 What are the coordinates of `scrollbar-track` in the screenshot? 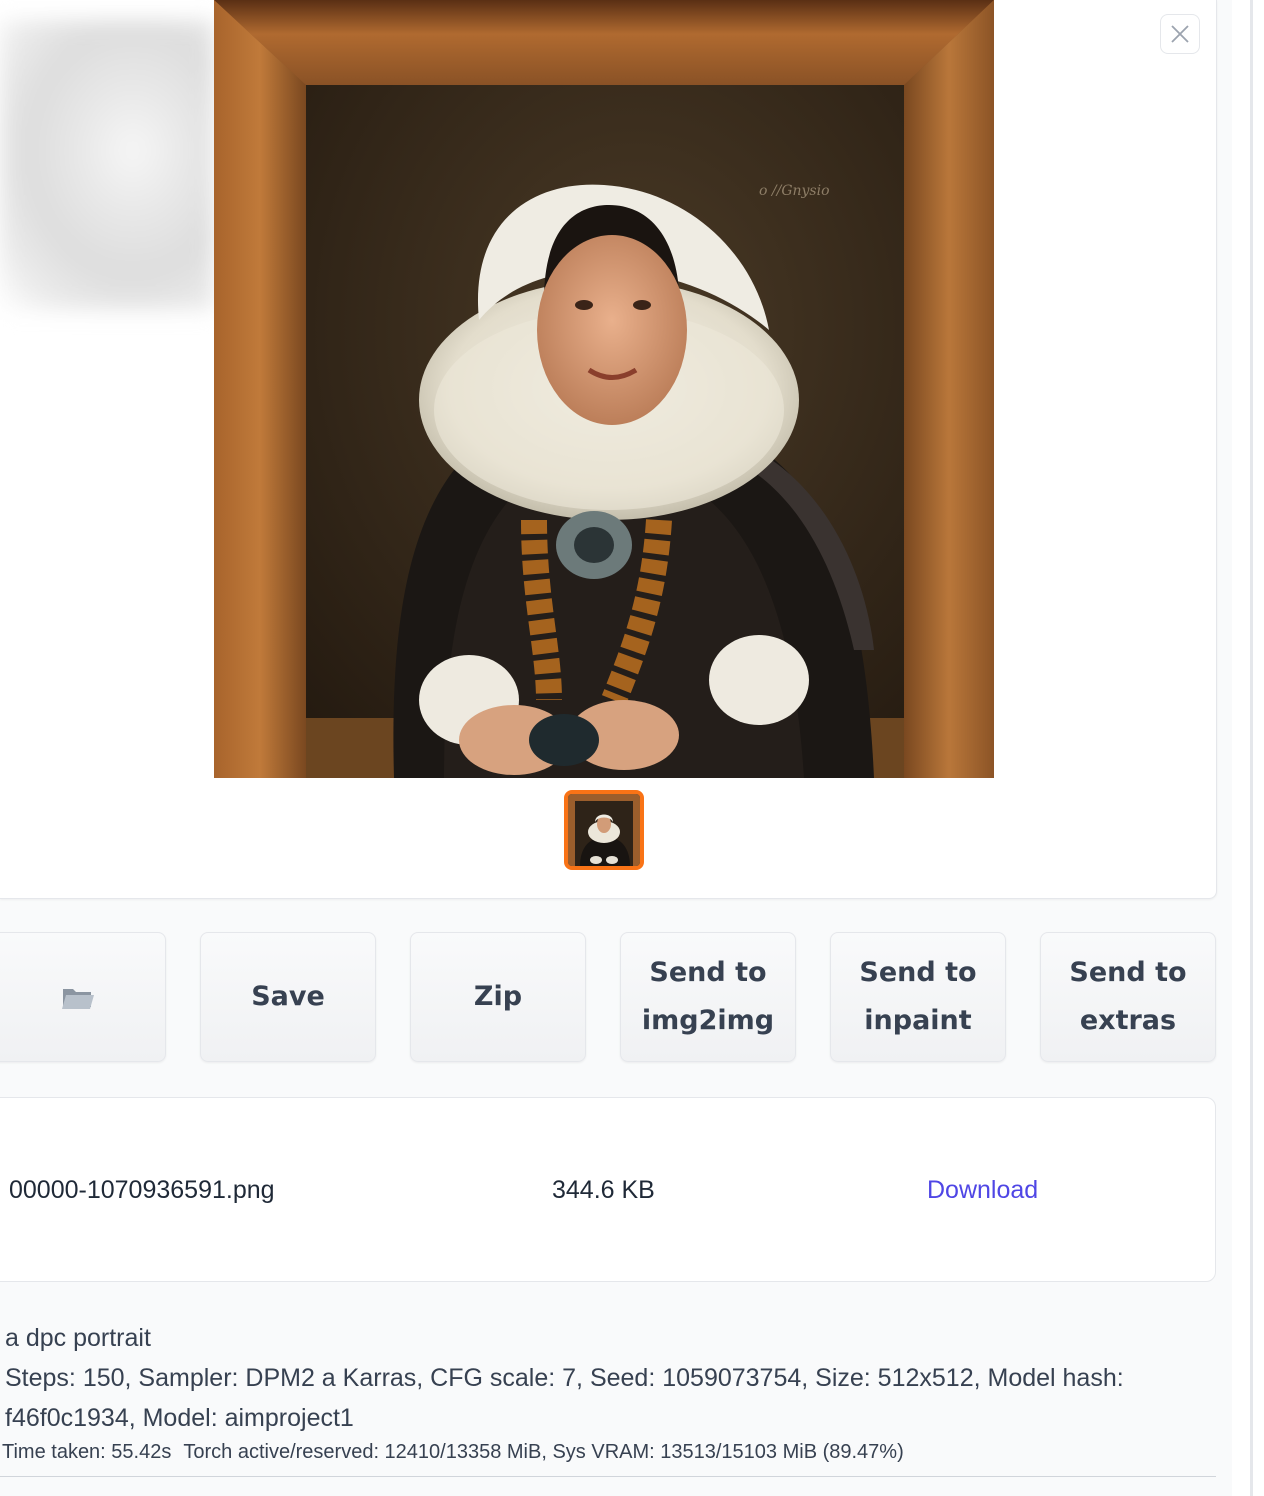 It's located at (1251, 748).